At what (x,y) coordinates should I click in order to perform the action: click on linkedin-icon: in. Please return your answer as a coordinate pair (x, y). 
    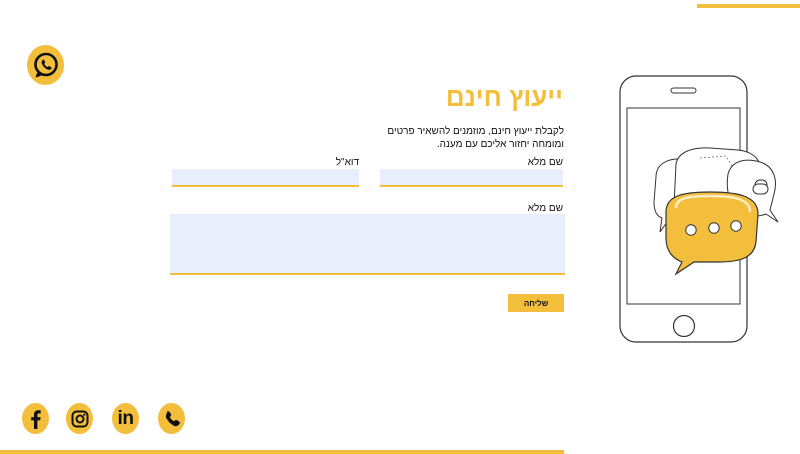
    Looking at the image, I should click on (125, 418).